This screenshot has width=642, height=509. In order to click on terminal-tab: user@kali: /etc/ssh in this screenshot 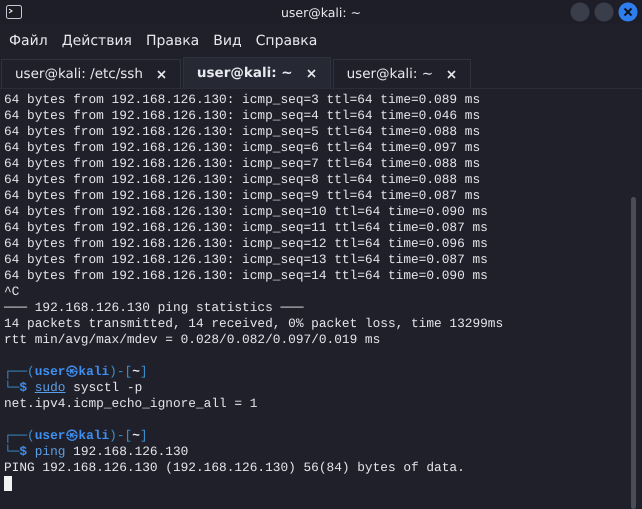, I will do `click(91, 73)`.